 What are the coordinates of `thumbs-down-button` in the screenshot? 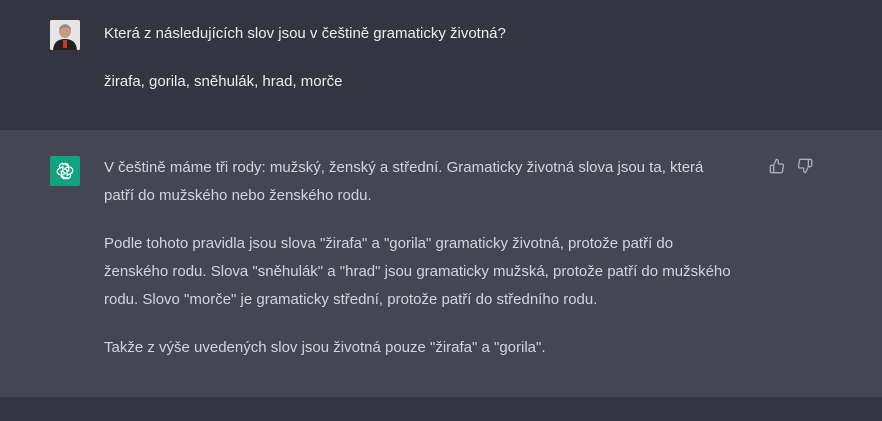 It's located at (805, 166).